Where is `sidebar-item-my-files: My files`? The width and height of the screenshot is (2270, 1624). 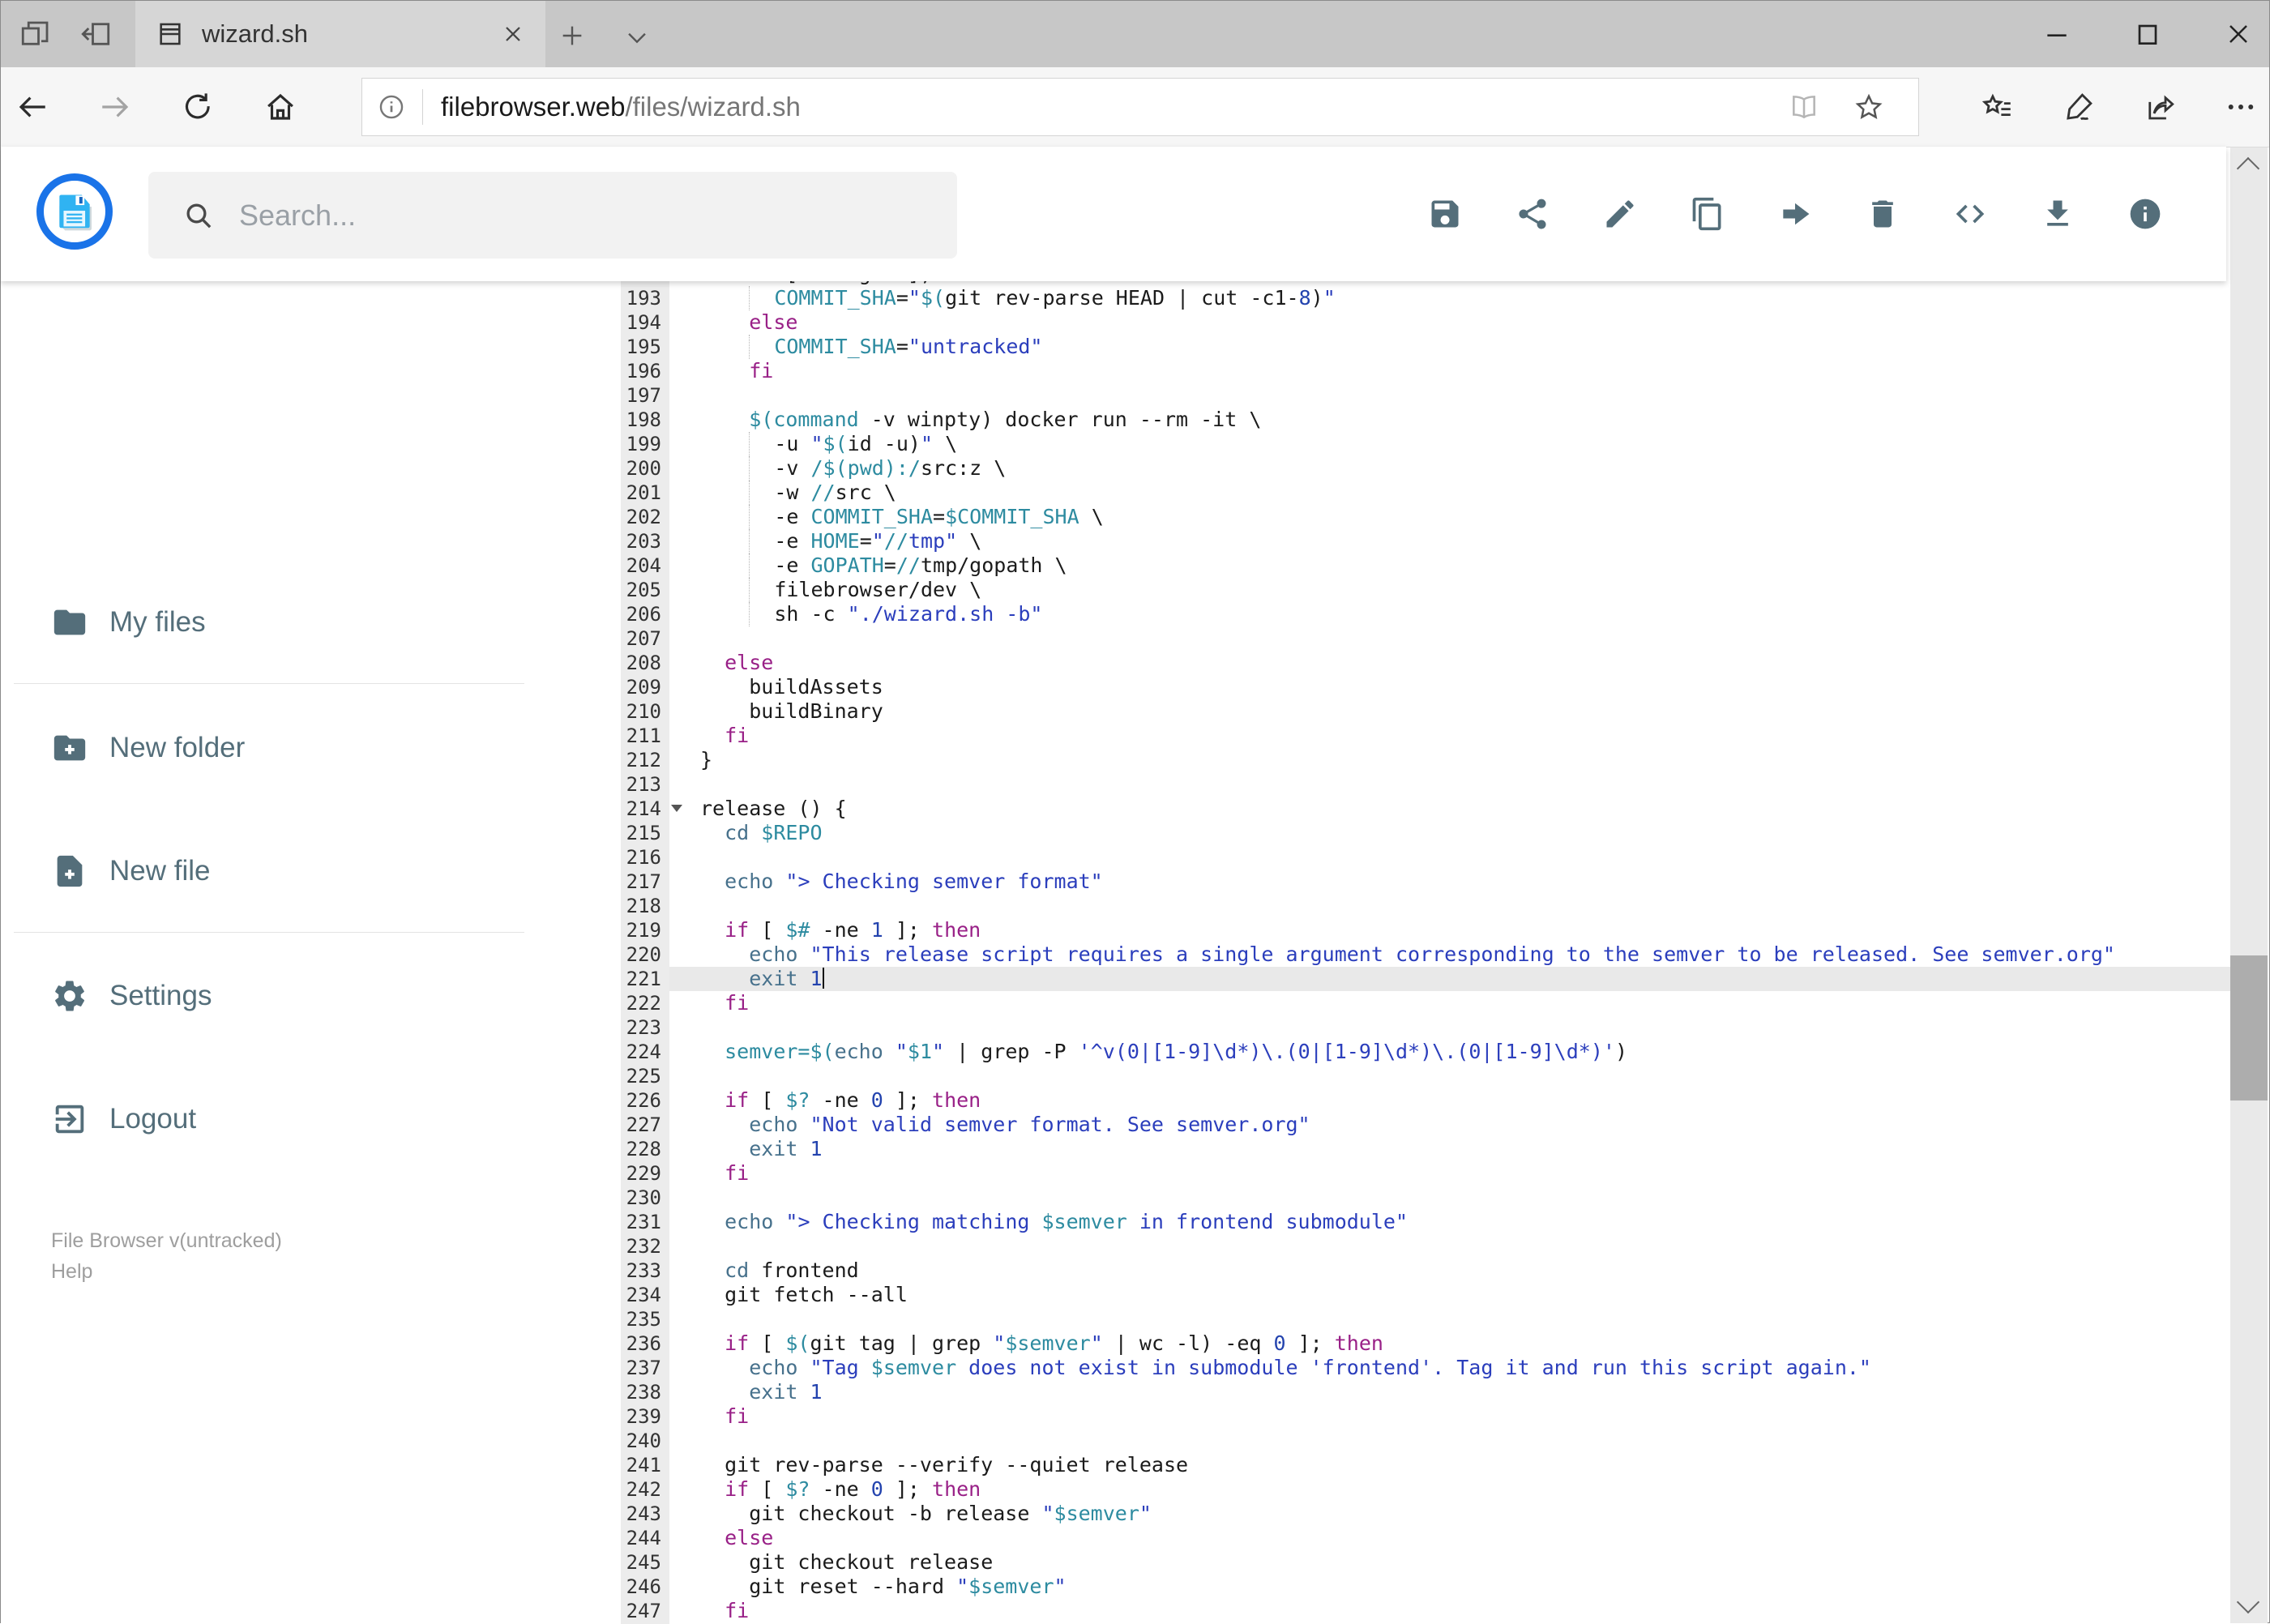 sidebar-item-my-files: My files is located at coordinates (311, 622).